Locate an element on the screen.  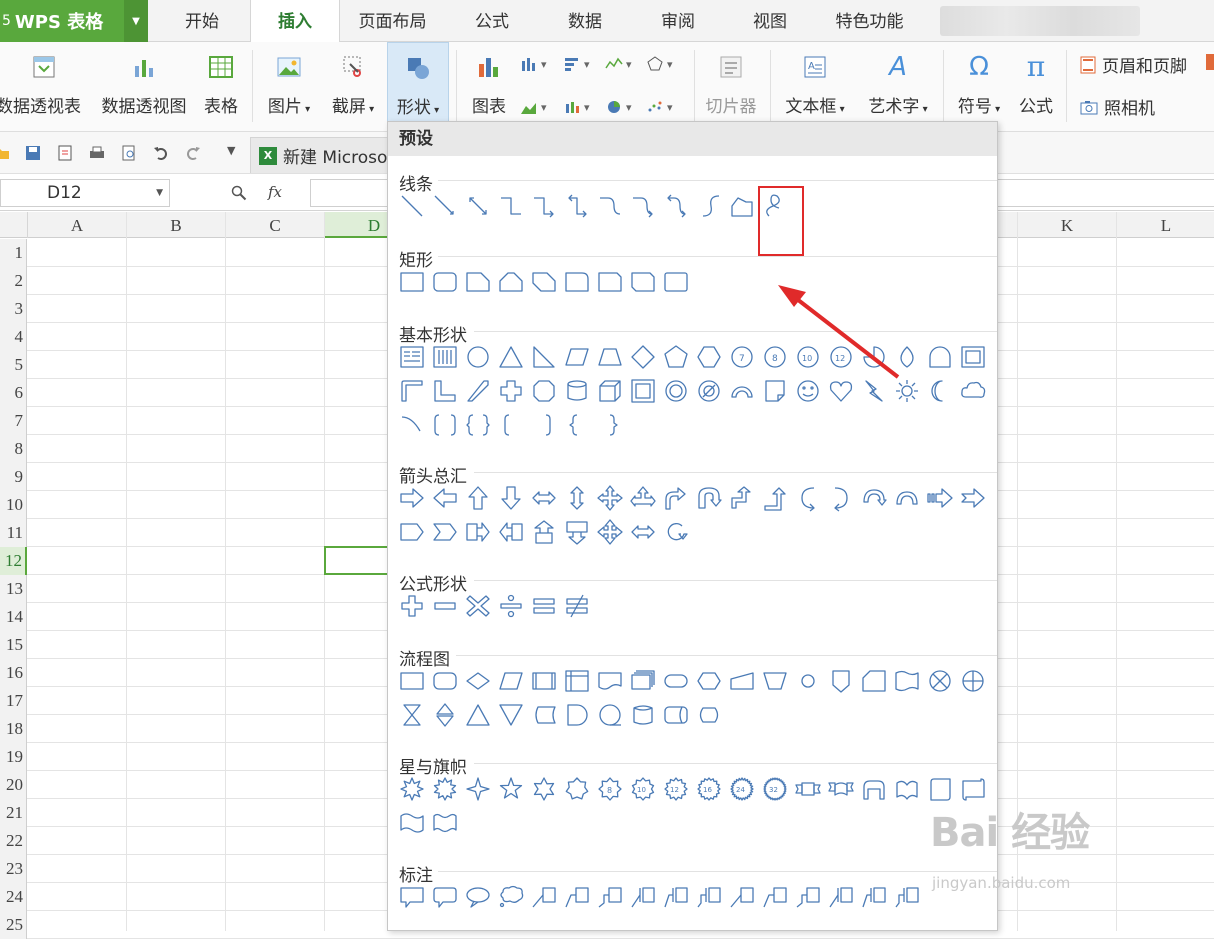
column-header-b: B is located at coordinates (176, 225).